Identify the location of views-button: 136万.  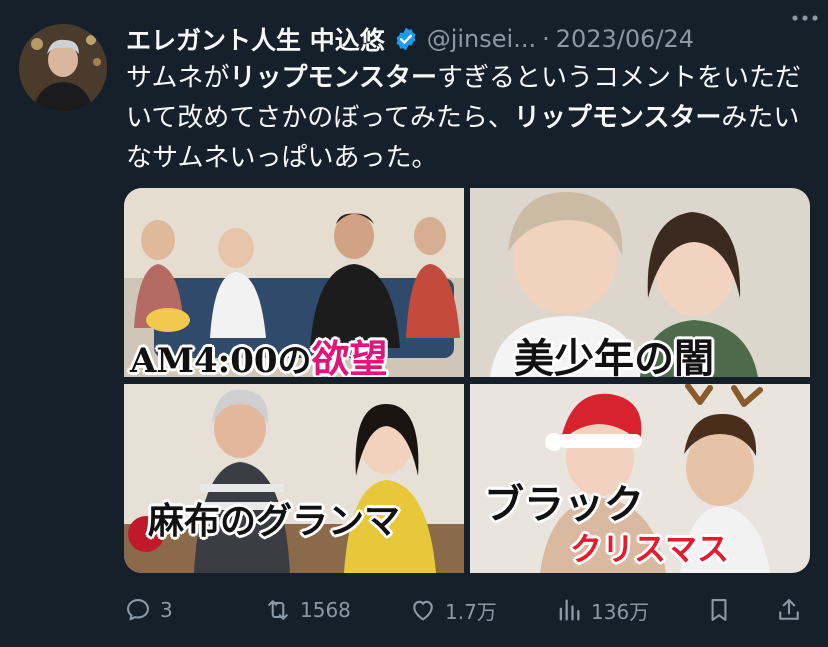
(630, 610).